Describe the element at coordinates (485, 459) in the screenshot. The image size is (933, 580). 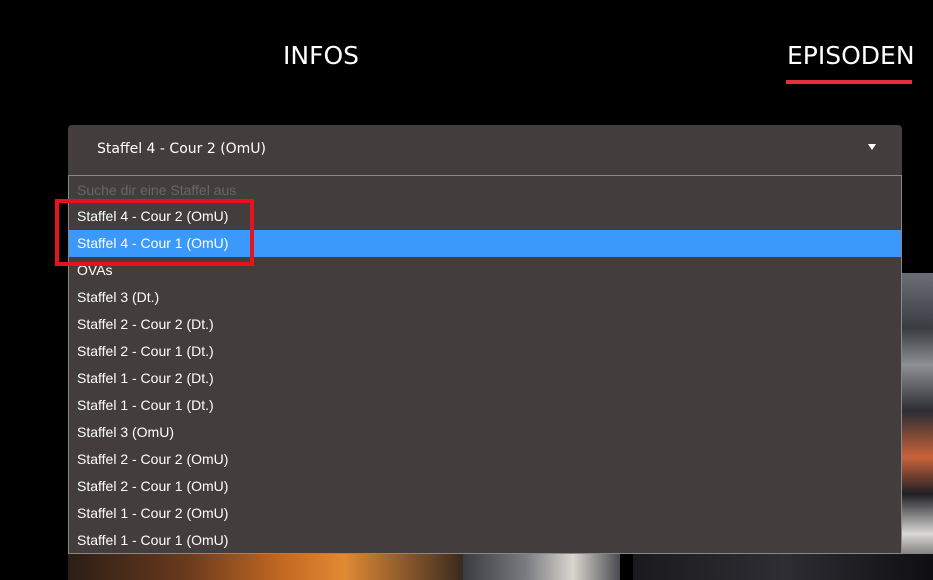
I see `season-option: Staffel 2 - Cour 2 (OmU)` at that location.